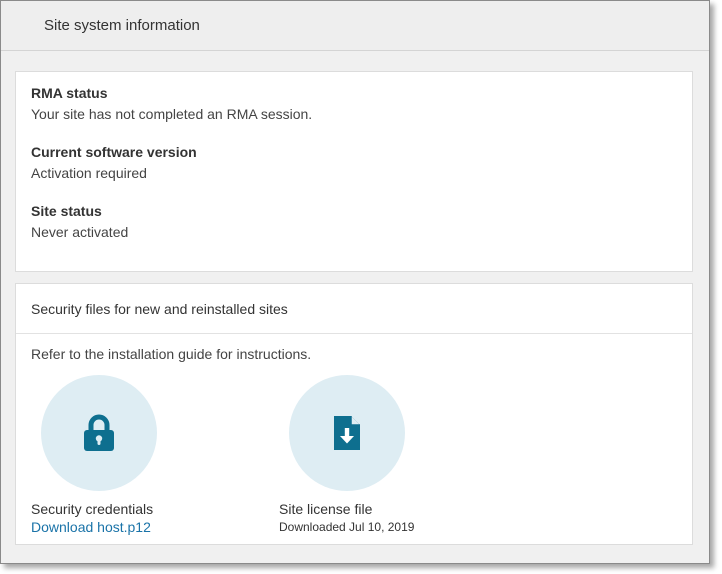  I want to click on software-version-value: Activation required, so click(89, 173).